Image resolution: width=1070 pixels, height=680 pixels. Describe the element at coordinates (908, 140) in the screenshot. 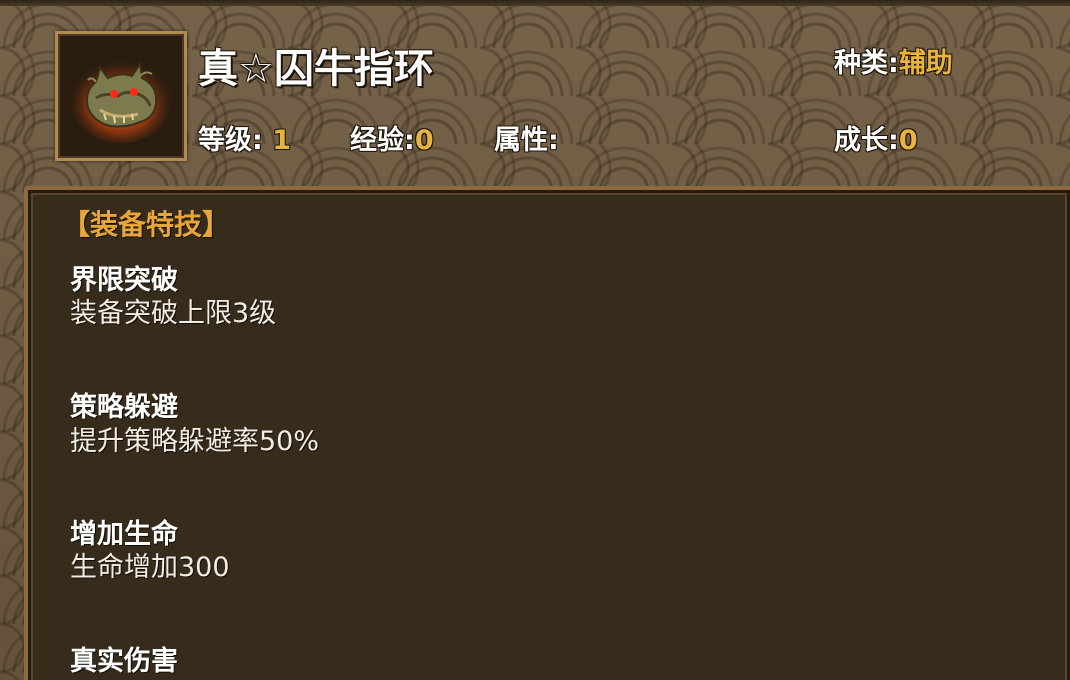

I see `growth-value: 0` at that location.